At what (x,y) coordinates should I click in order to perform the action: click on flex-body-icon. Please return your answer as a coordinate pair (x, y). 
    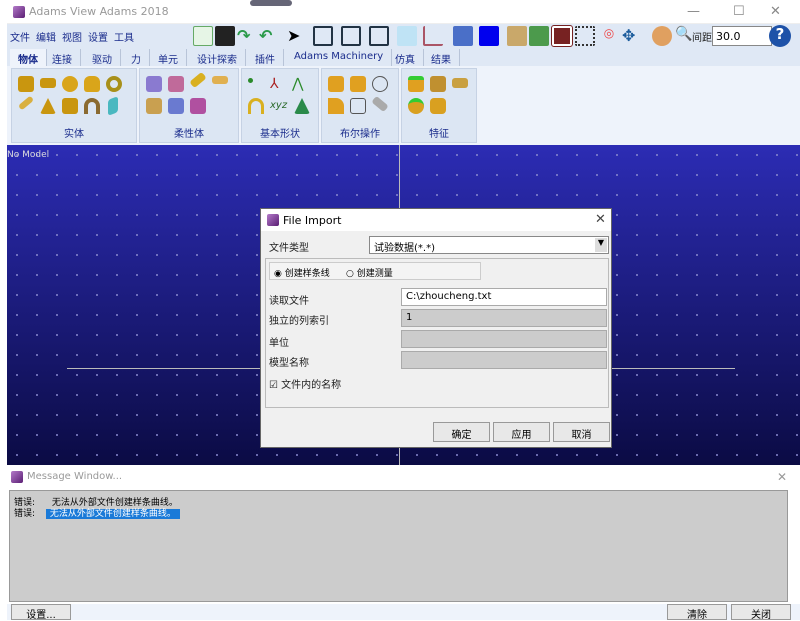
    Looking at the image, I should click on (154, 84).